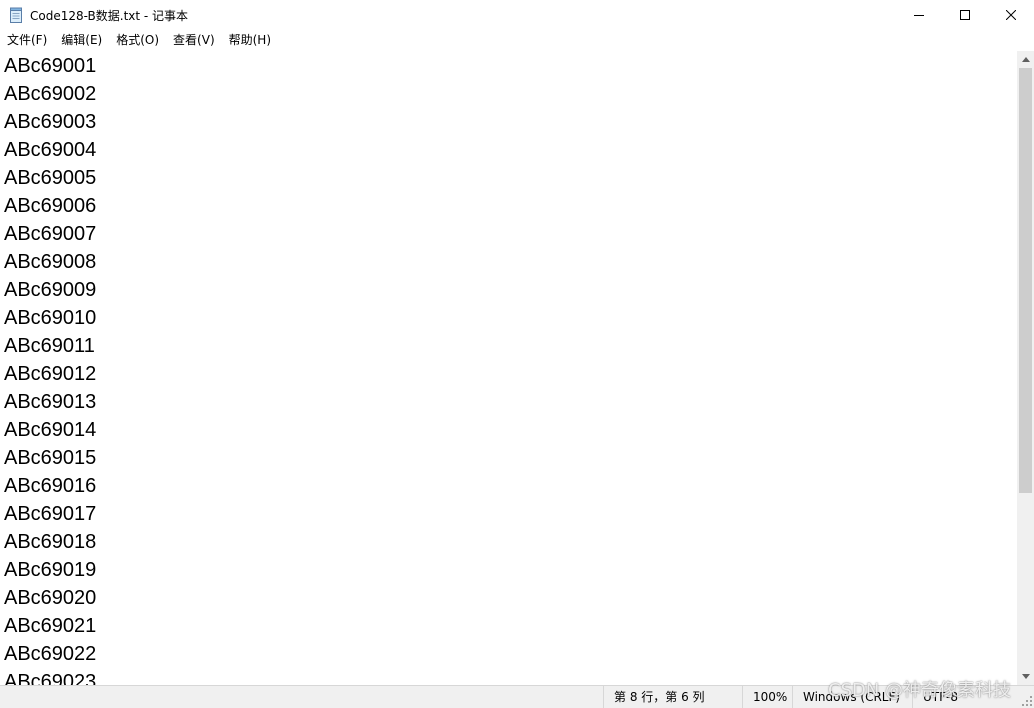 The height and width of the screenshot is (708, 1034). I want to click on editor-line: ABc69008, so click(50, 262).